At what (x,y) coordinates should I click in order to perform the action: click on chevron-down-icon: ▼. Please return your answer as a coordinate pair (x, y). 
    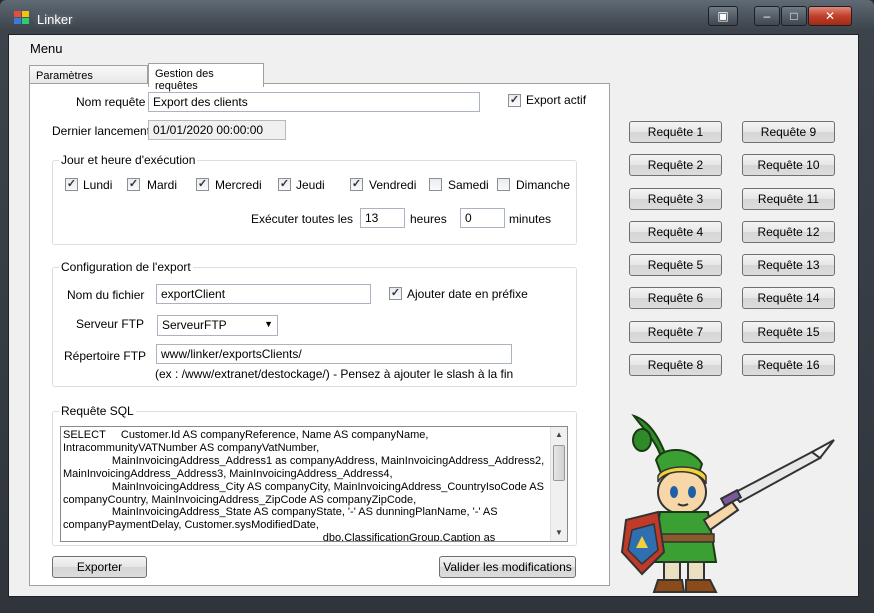
    Looking at the image, I should click on (268, 324).